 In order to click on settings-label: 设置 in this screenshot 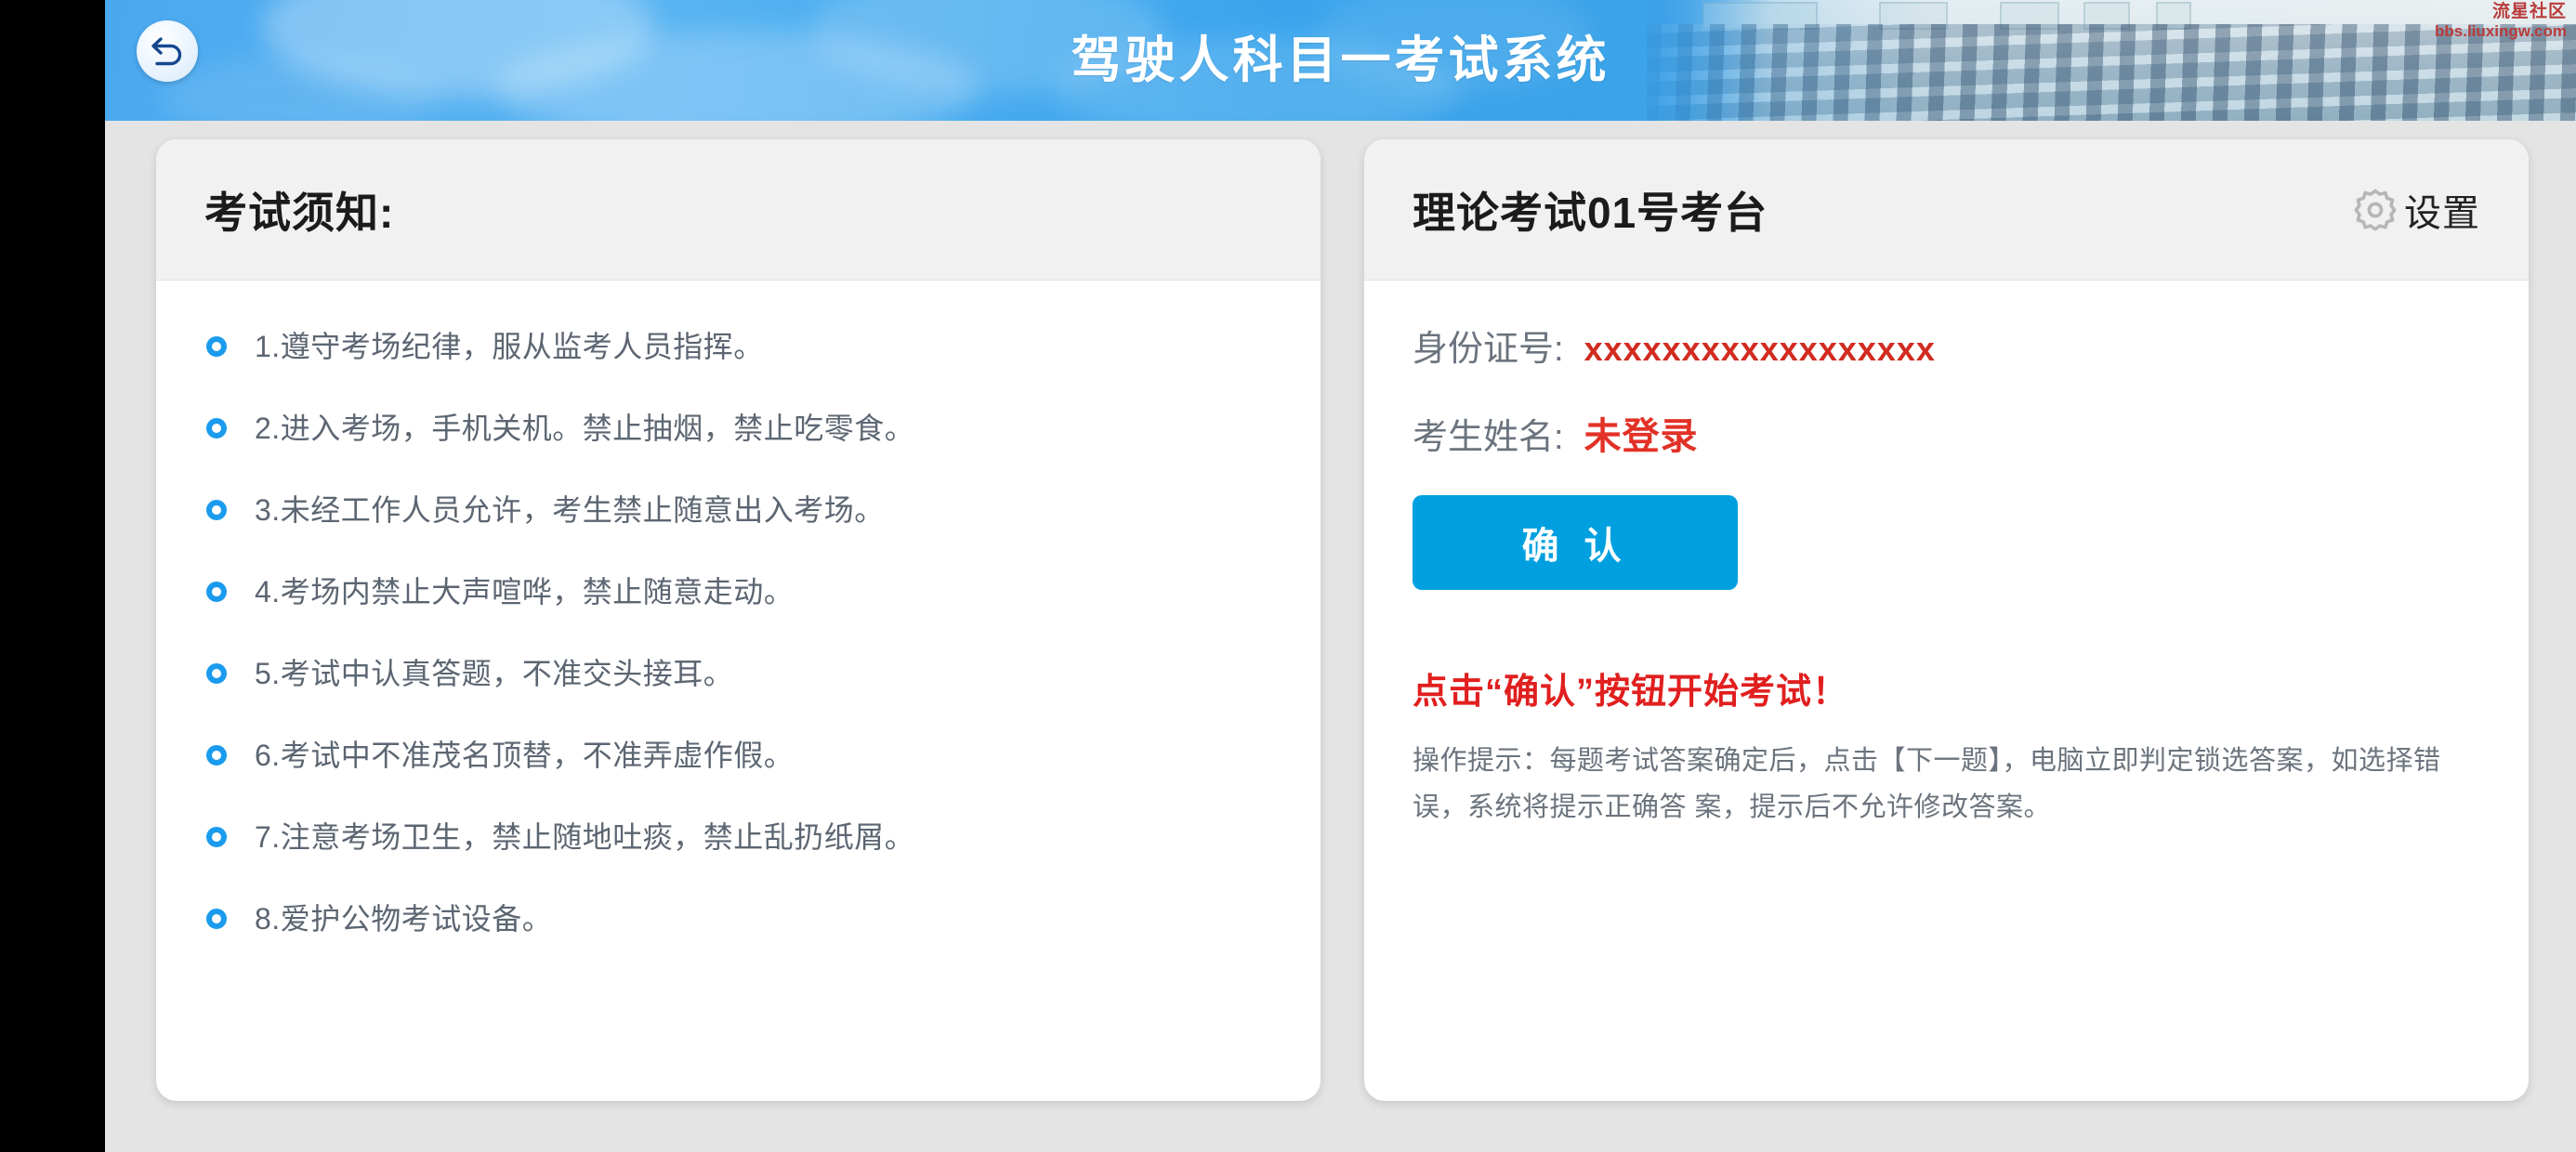, I will do `click(2442, 213)`.